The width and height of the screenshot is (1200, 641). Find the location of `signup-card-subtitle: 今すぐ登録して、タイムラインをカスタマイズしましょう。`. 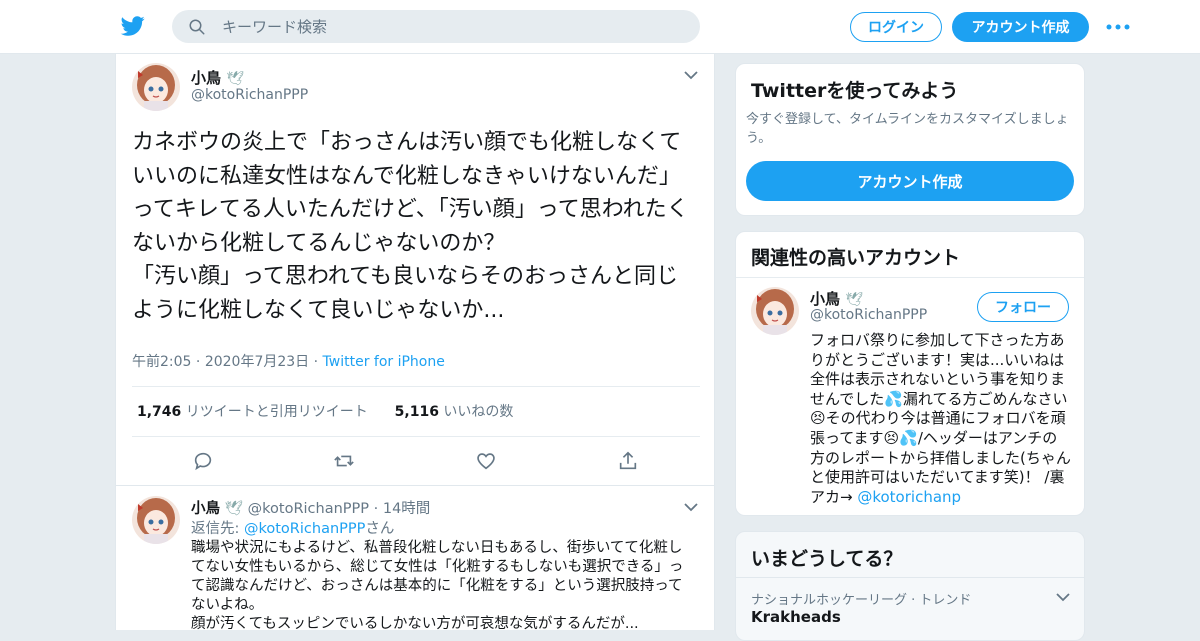

signup-card-subtitle: 今すぐ登録して、タイムラインをカスタマイズしましょう。 is located at coordinates (907, 129).